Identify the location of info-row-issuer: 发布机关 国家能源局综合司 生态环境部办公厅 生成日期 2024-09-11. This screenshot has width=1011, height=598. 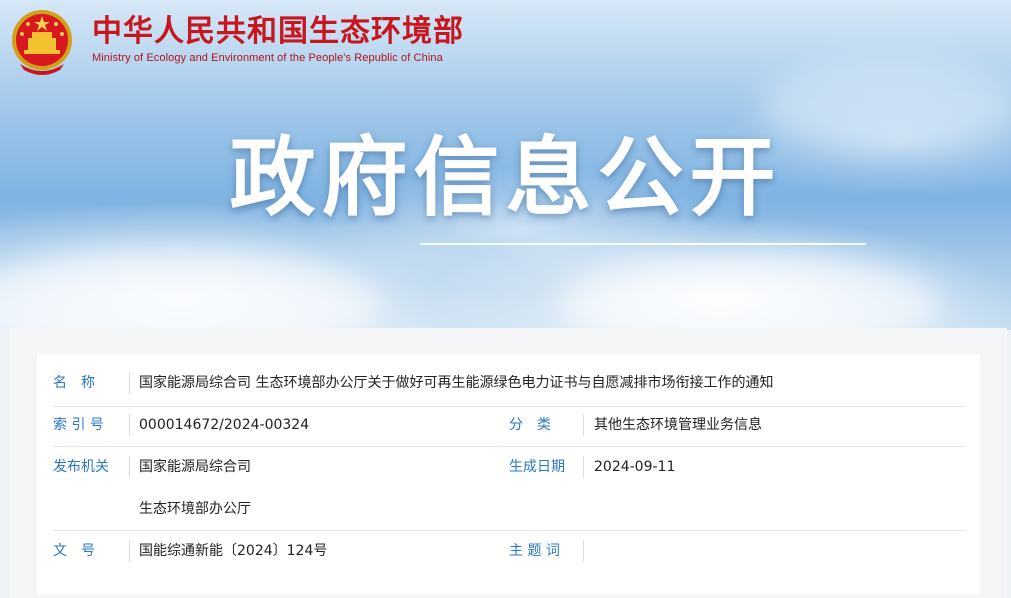
(509, 493).